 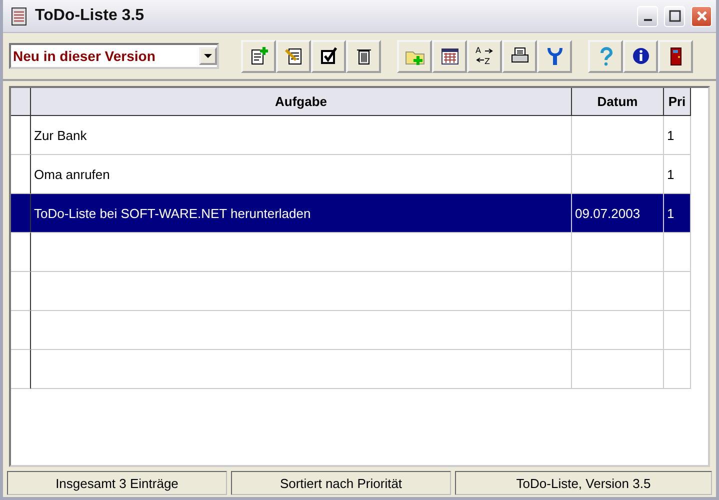 What do you see at coordinates (487, 61) in the screenshot?
I see `sort-letter: Z` at bounding box center [487, 61].